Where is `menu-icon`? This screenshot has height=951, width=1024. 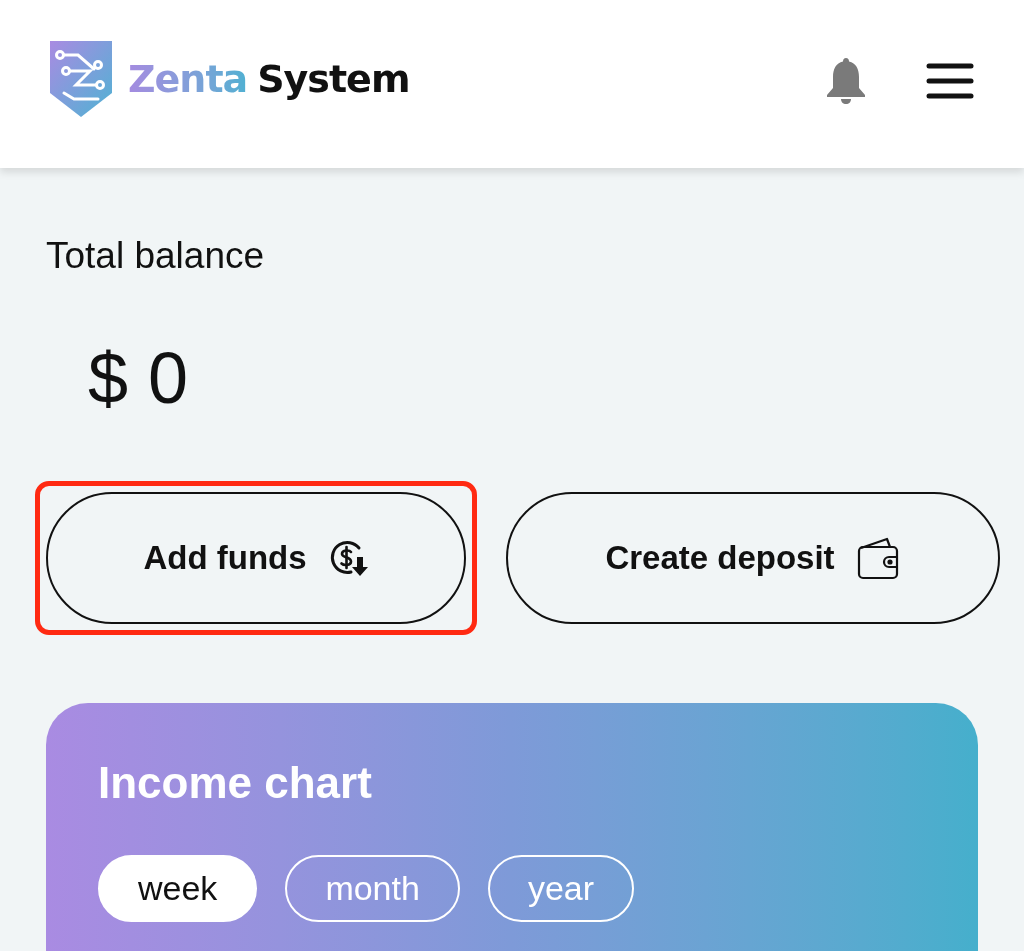
menu-icon is located at coordinates (950, 81).